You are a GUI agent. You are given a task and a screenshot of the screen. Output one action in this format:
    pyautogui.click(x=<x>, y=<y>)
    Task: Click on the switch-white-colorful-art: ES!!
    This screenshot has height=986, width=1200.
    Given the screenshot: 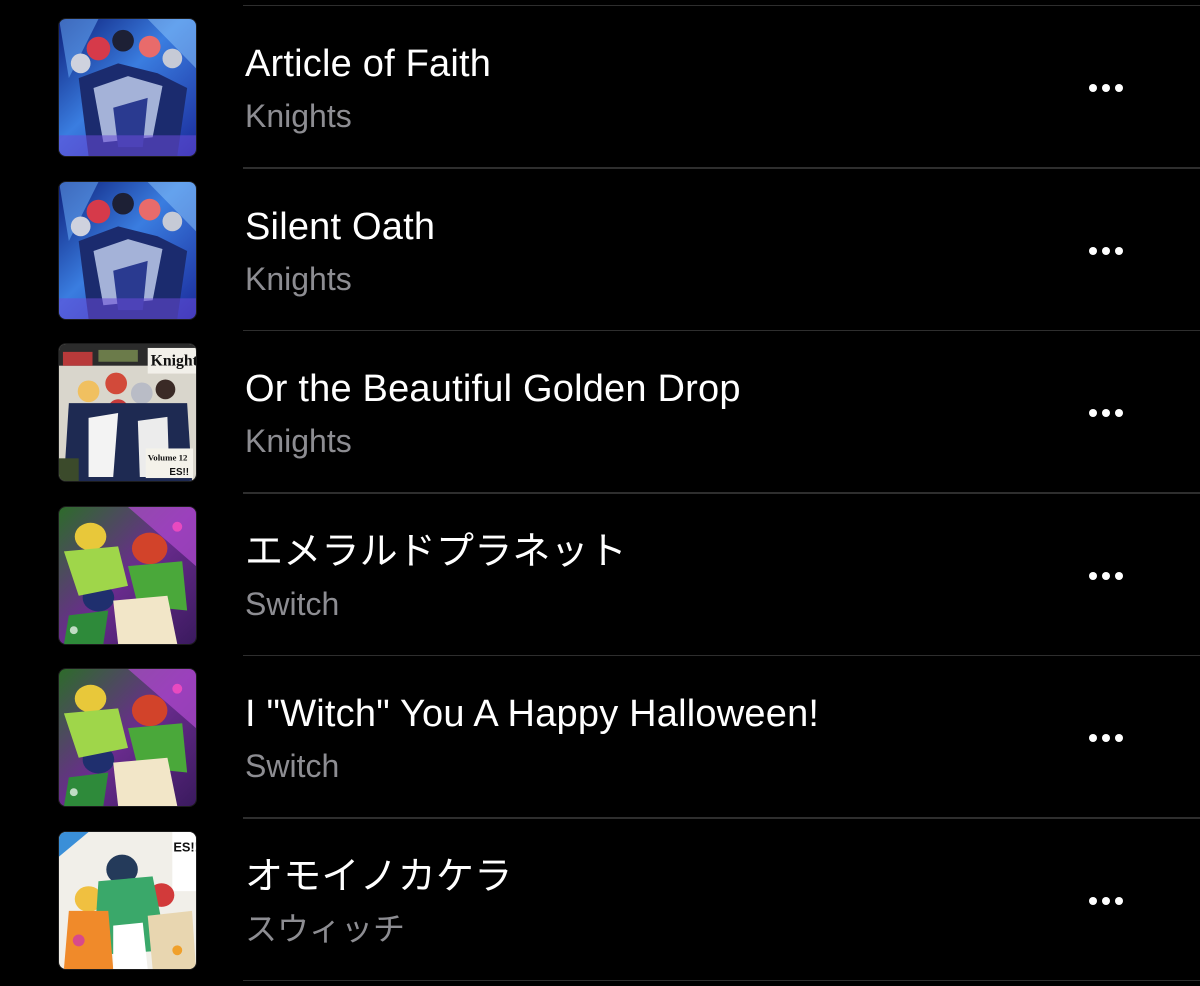 What is the action you would take?
    pyautogui.click(x=127, y=900)
    